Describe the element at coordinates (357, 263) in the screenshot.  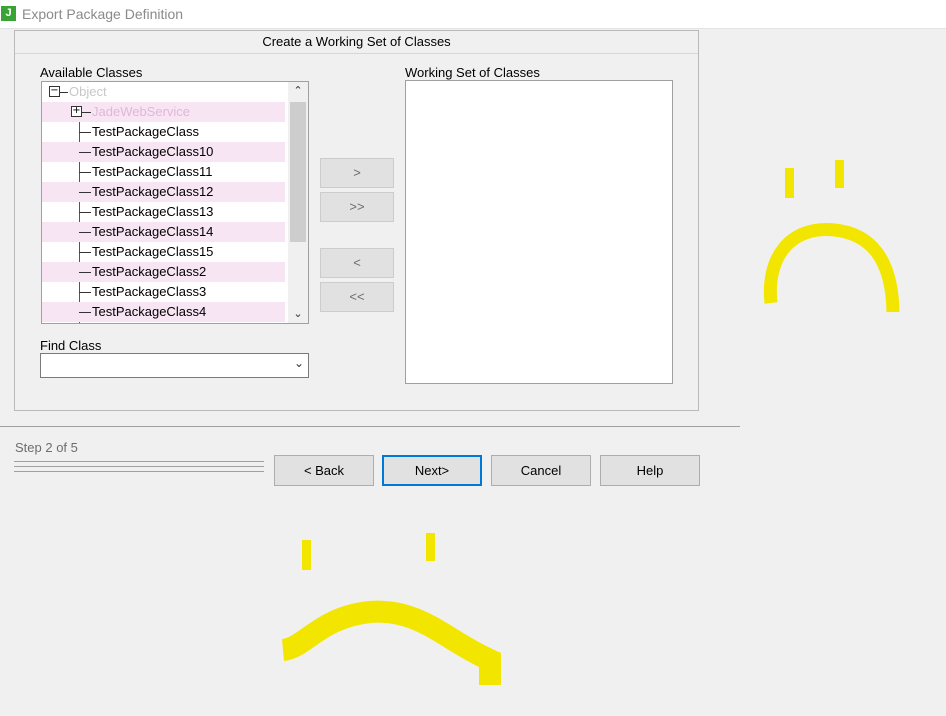
I see `remove-class-button: <` at that location.